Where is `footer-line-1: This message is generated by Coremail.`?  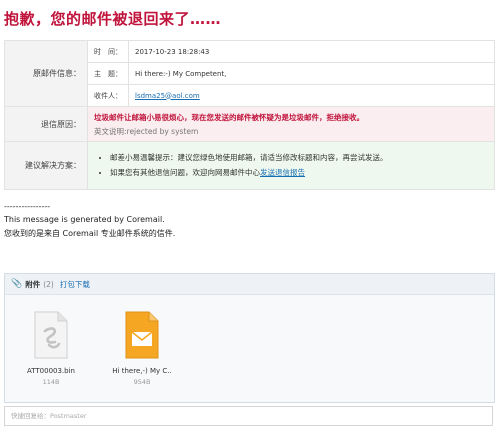
footer-line-1: This message is generated by Coremail. is located at coordinates (84, 219).